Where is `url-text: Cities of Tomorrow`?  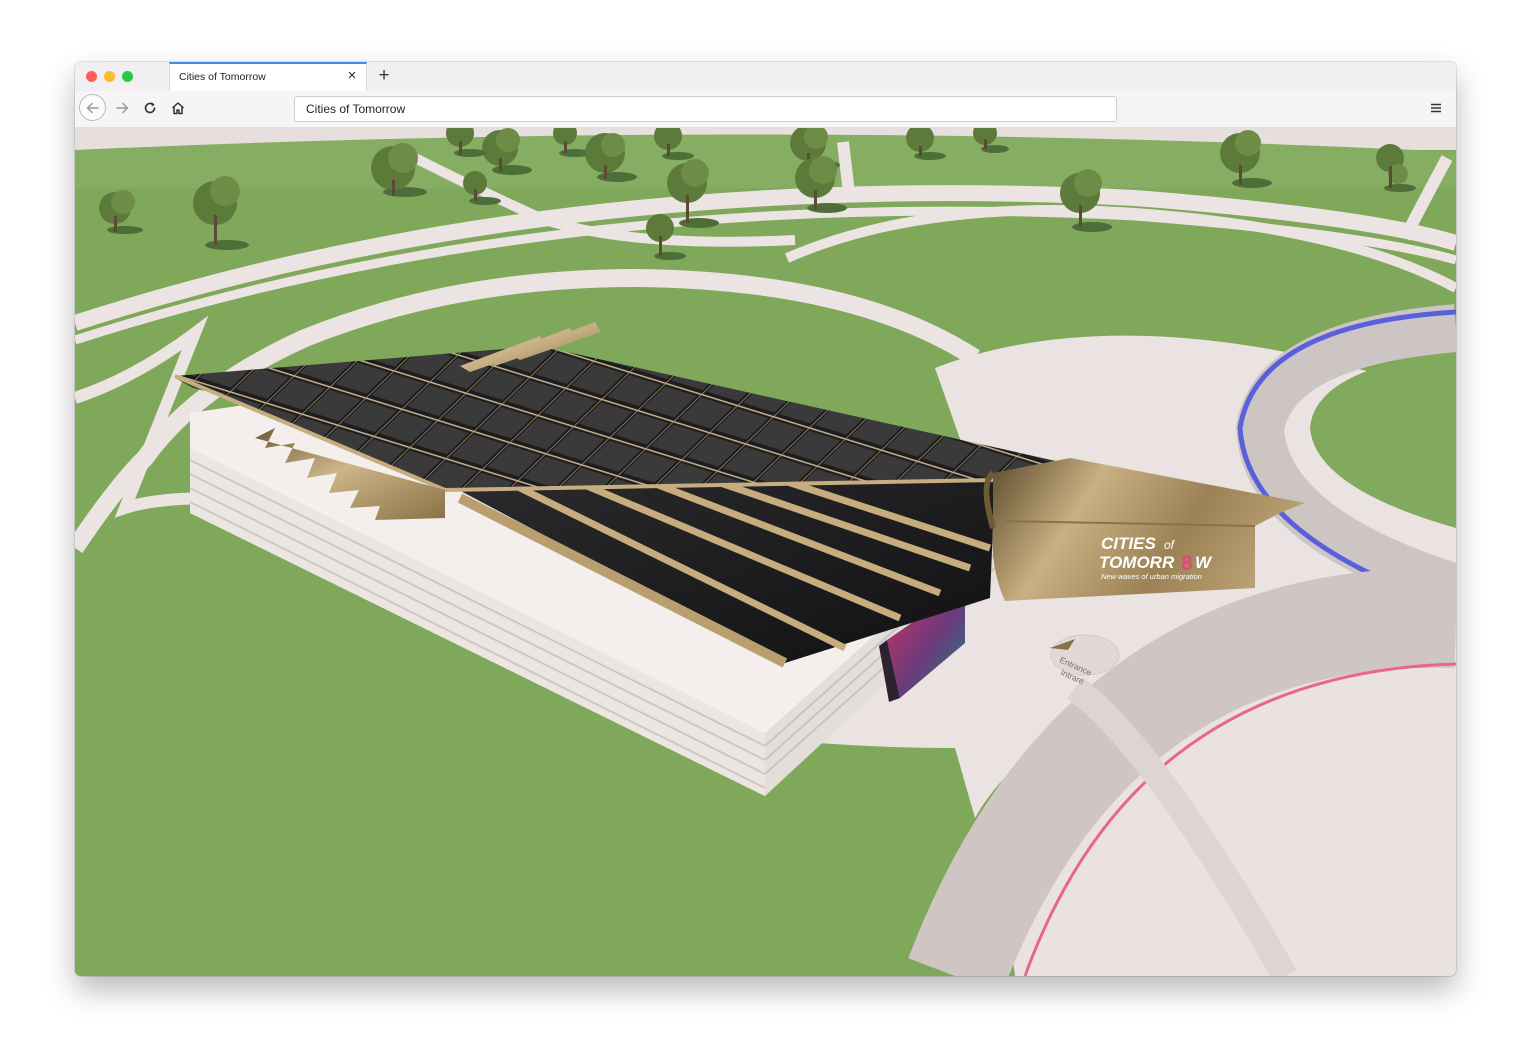 url-text: Cities of Tomorrow is located at coordinates (356, 109).